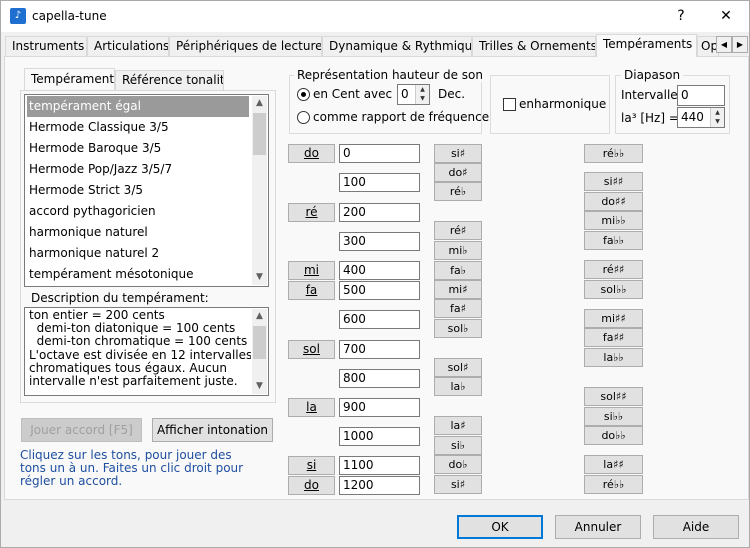 The image size is (750, 548). I want to click on help-button: Aide, so click(696, 527).